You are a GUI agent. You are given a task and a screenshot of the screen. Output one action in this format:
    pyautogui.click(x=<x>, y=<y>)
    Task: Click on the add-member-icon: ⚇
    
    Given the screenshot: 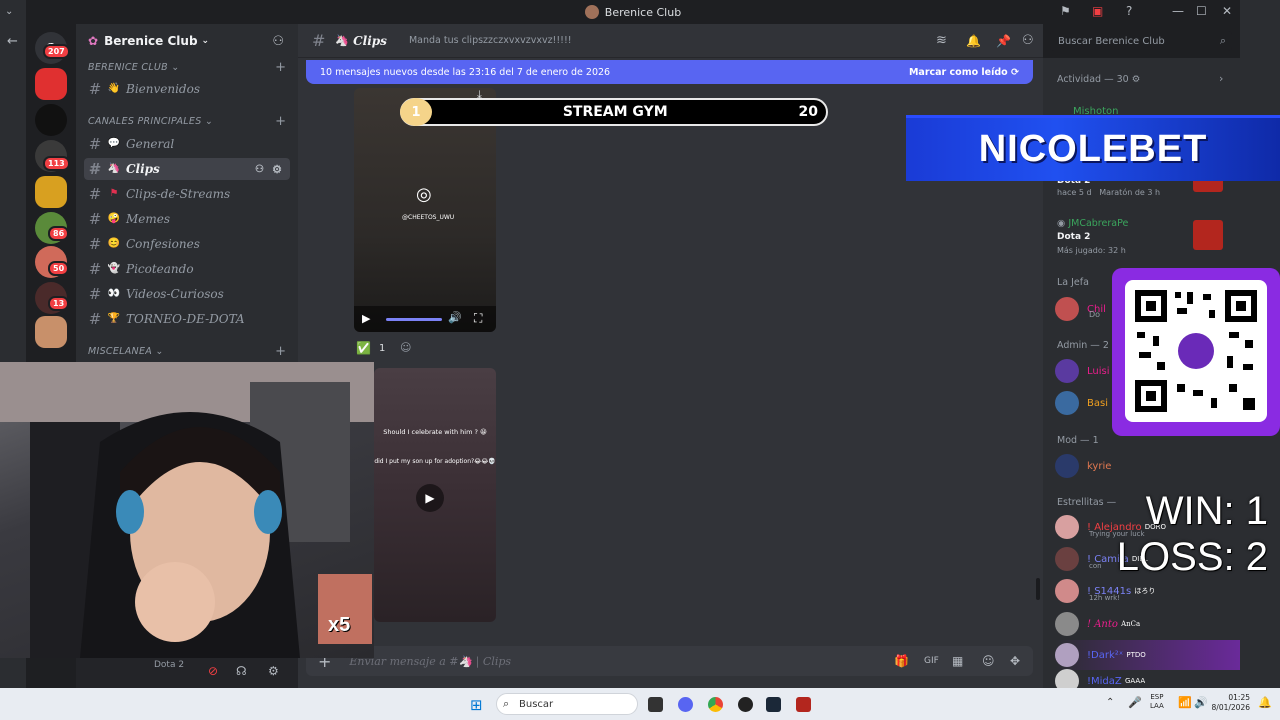 What is the action you would take?
    pyautogui.click(x=278, y=41)
    